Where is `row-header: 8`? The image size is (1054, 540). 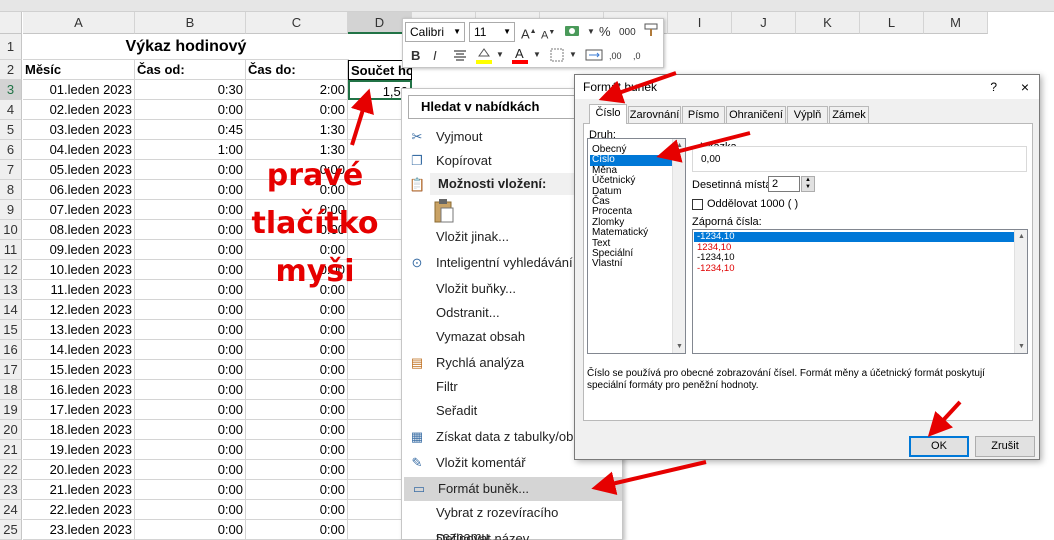
row-header: 8 is located at coordinates (11, 190).